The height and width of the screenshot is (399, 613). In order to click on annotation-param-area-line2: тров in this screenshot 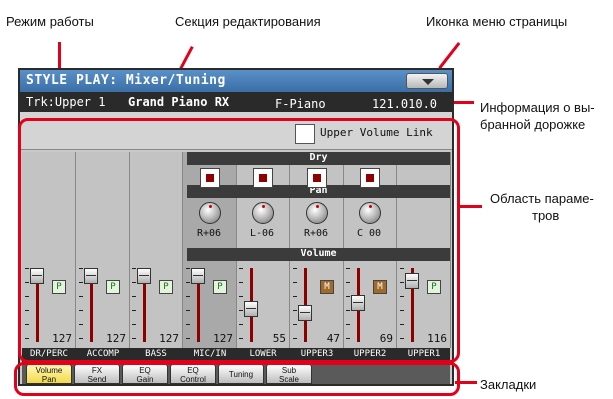, I will do `click(546, 215)`.